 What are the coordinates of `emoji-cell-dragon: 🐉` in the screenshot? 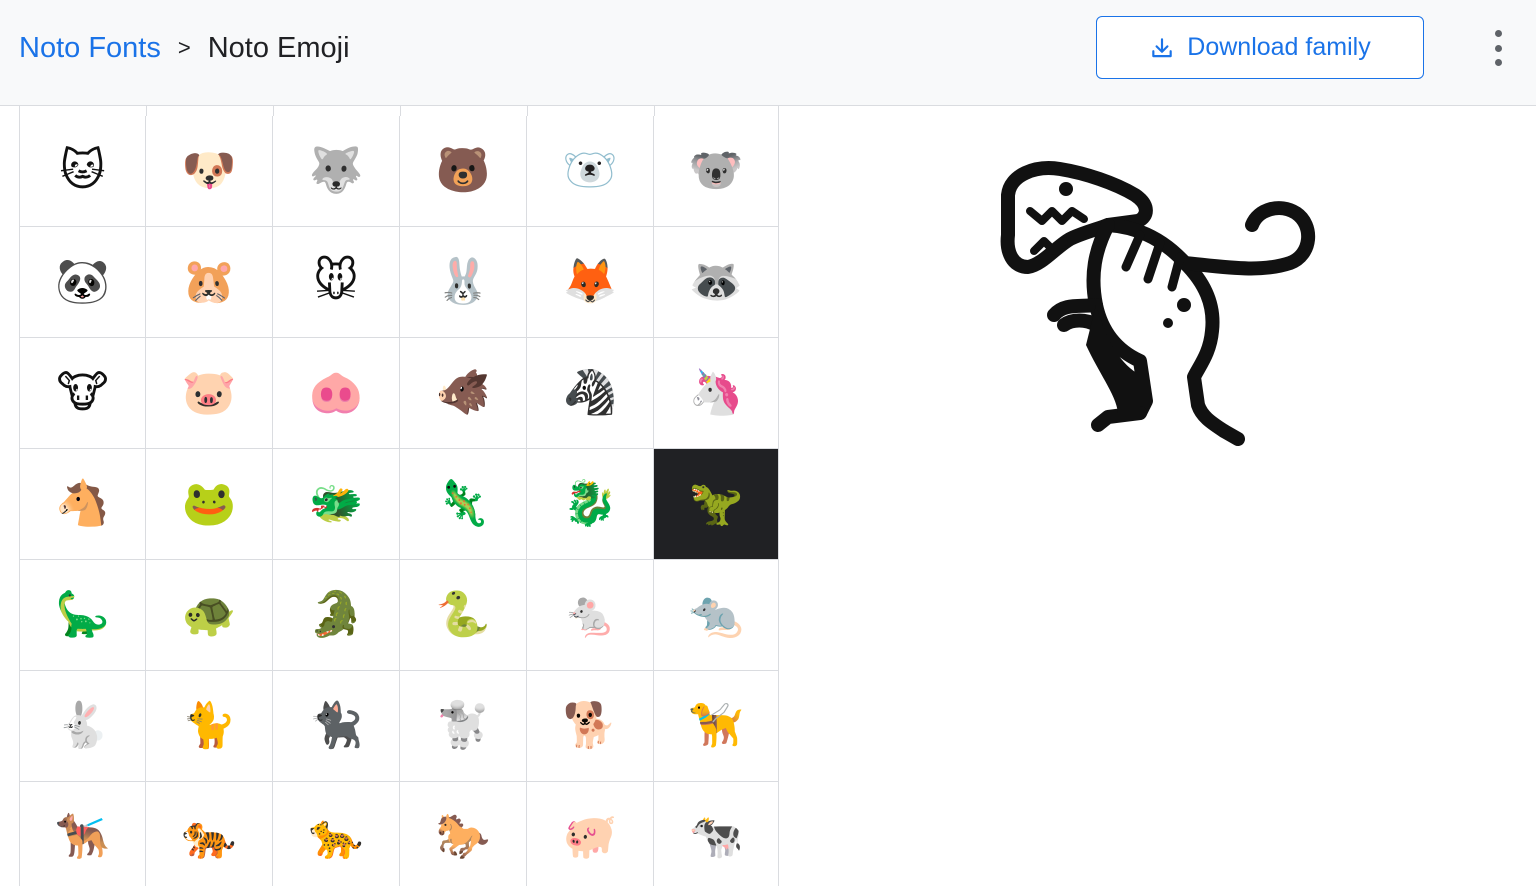 It's located at (590, 504).